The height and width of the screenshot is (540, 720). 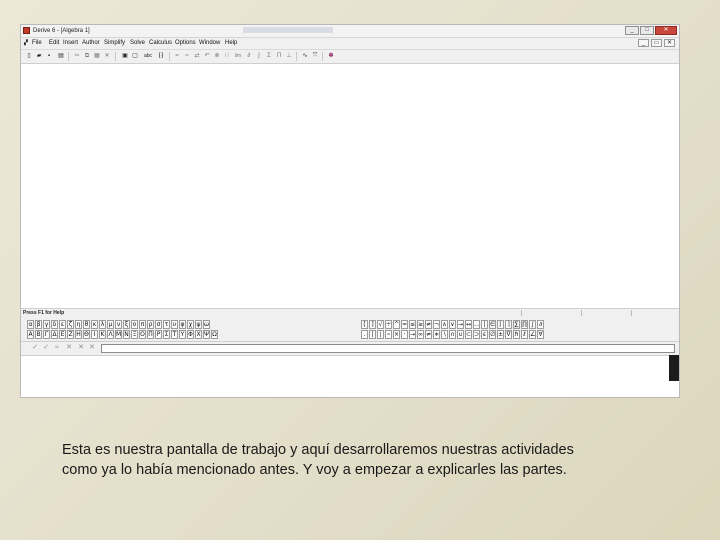 What do you see at coordinates (26, 43) in the screenshot?
I see `document-menu-icon: ▞` at bounding box center [26, 43].